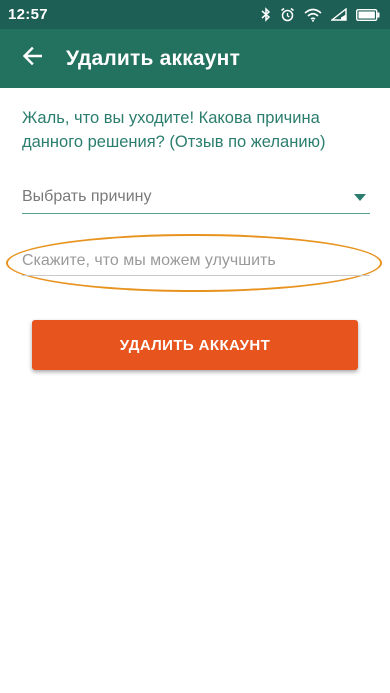 This screenshot has width=390, height=693. Describe the element at coordinates (360, 197) in the screenshot. I see `dropdown-arrow-icon` at that location.